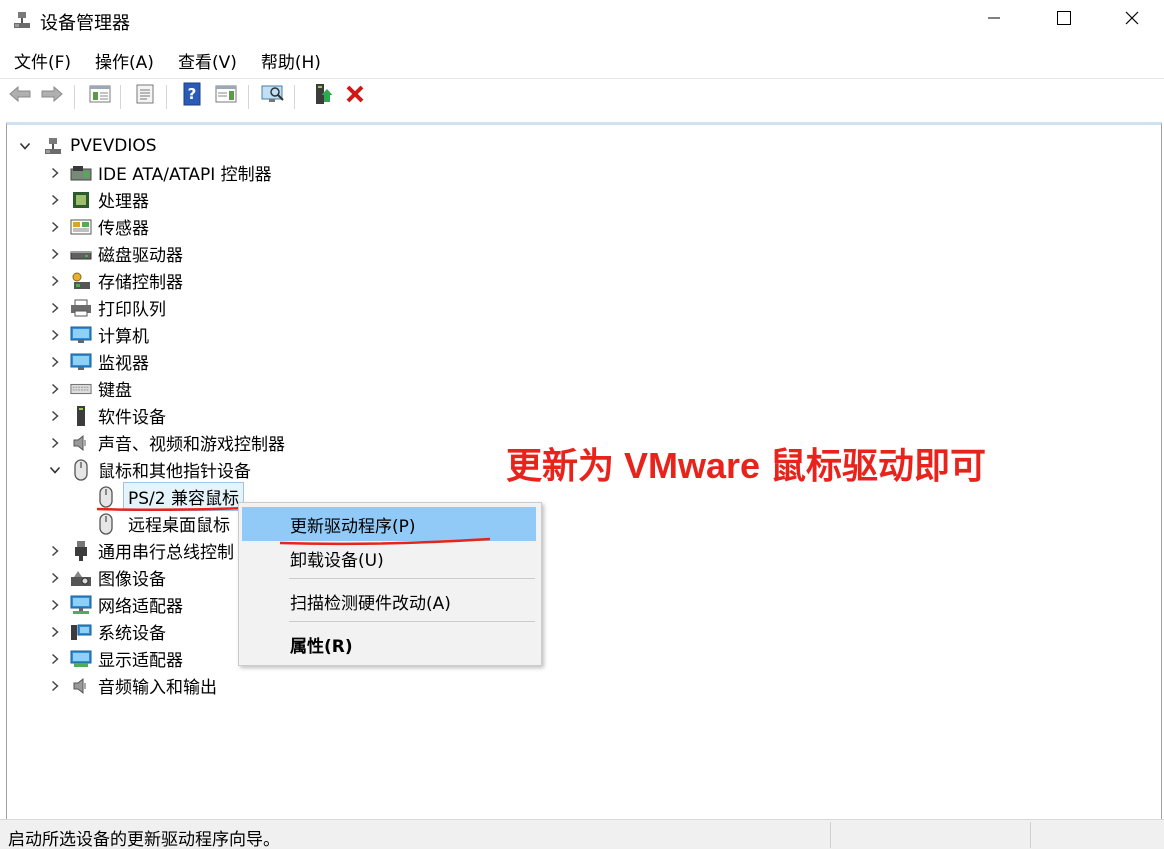 Image resolution: width=1164 pixels, height=850 pixels. I want to click on tree-category-display: 显示适配器, so click(115, 658).